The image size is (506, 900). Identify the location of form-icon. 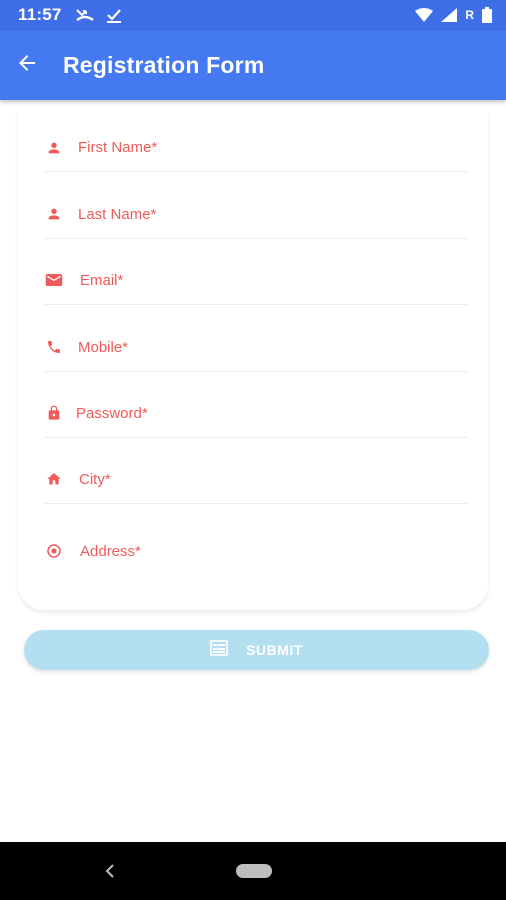
(219, 650).